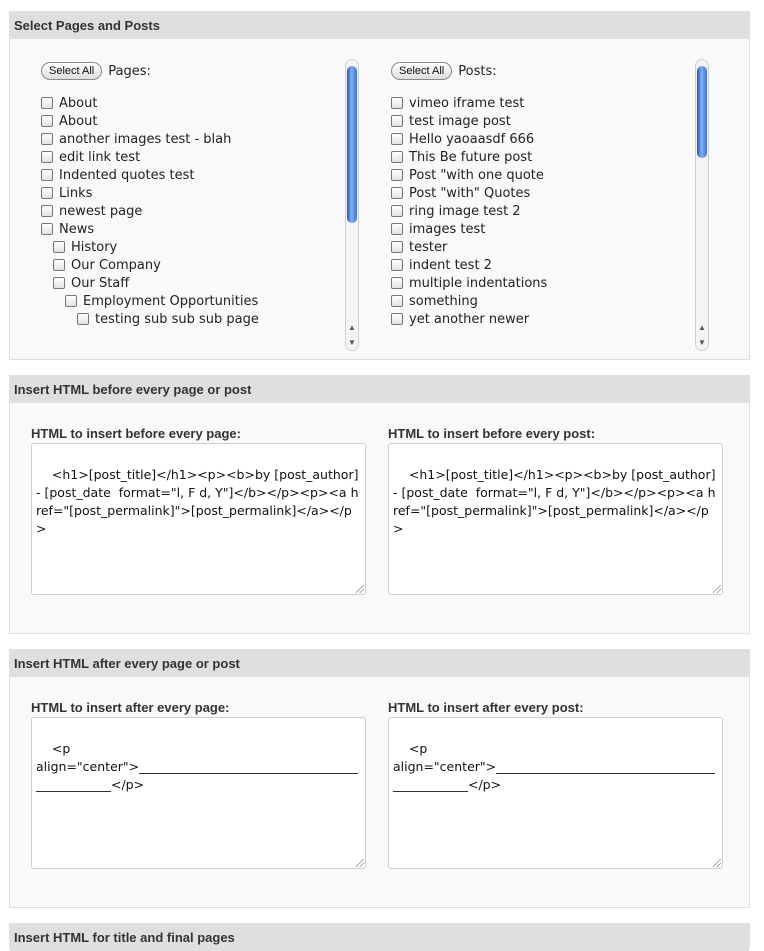  What do you see at coordinates (136, 433) in the screenshot?
I see `before-page-label: HTML to insert before every page:` at bounding box center [136, 433].